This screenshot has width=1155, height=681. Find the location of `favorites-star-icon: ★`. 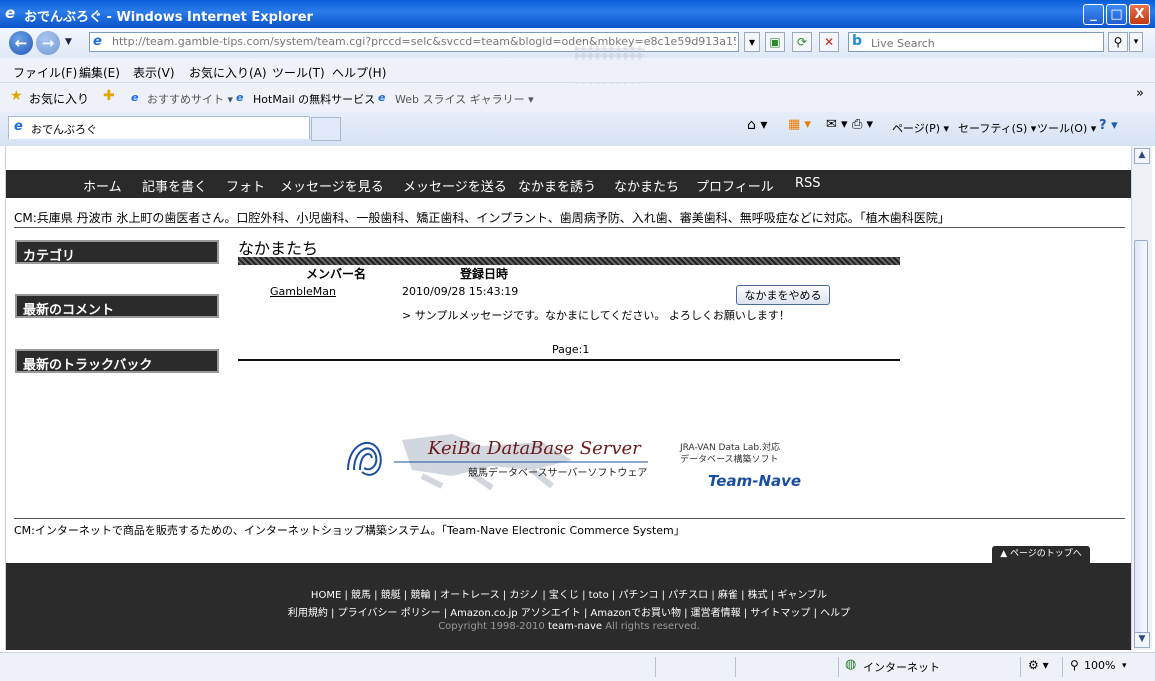

favorites-star-icon: ★ is located at coordinates (16, 96).